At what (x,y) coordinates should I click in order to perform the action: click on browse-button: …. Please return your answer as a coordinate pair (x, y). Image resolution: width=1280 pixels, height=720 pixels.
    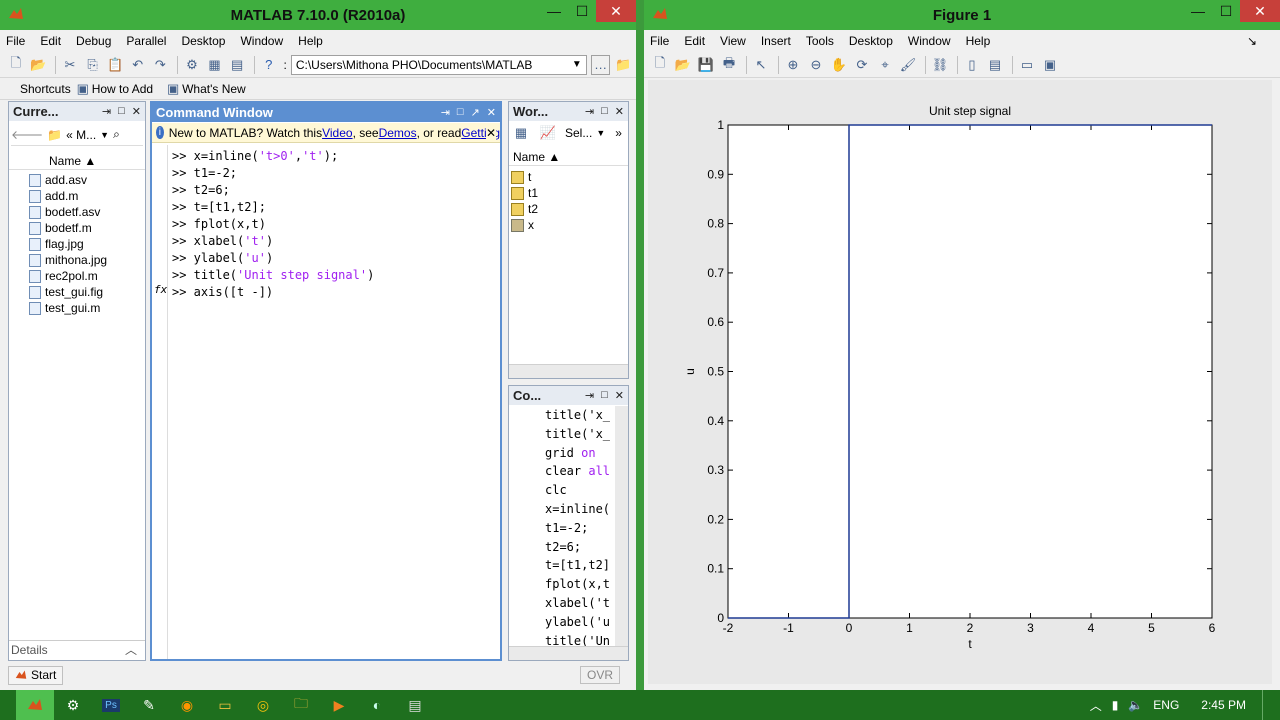
    Looking at the image, I should click on (600, 64).